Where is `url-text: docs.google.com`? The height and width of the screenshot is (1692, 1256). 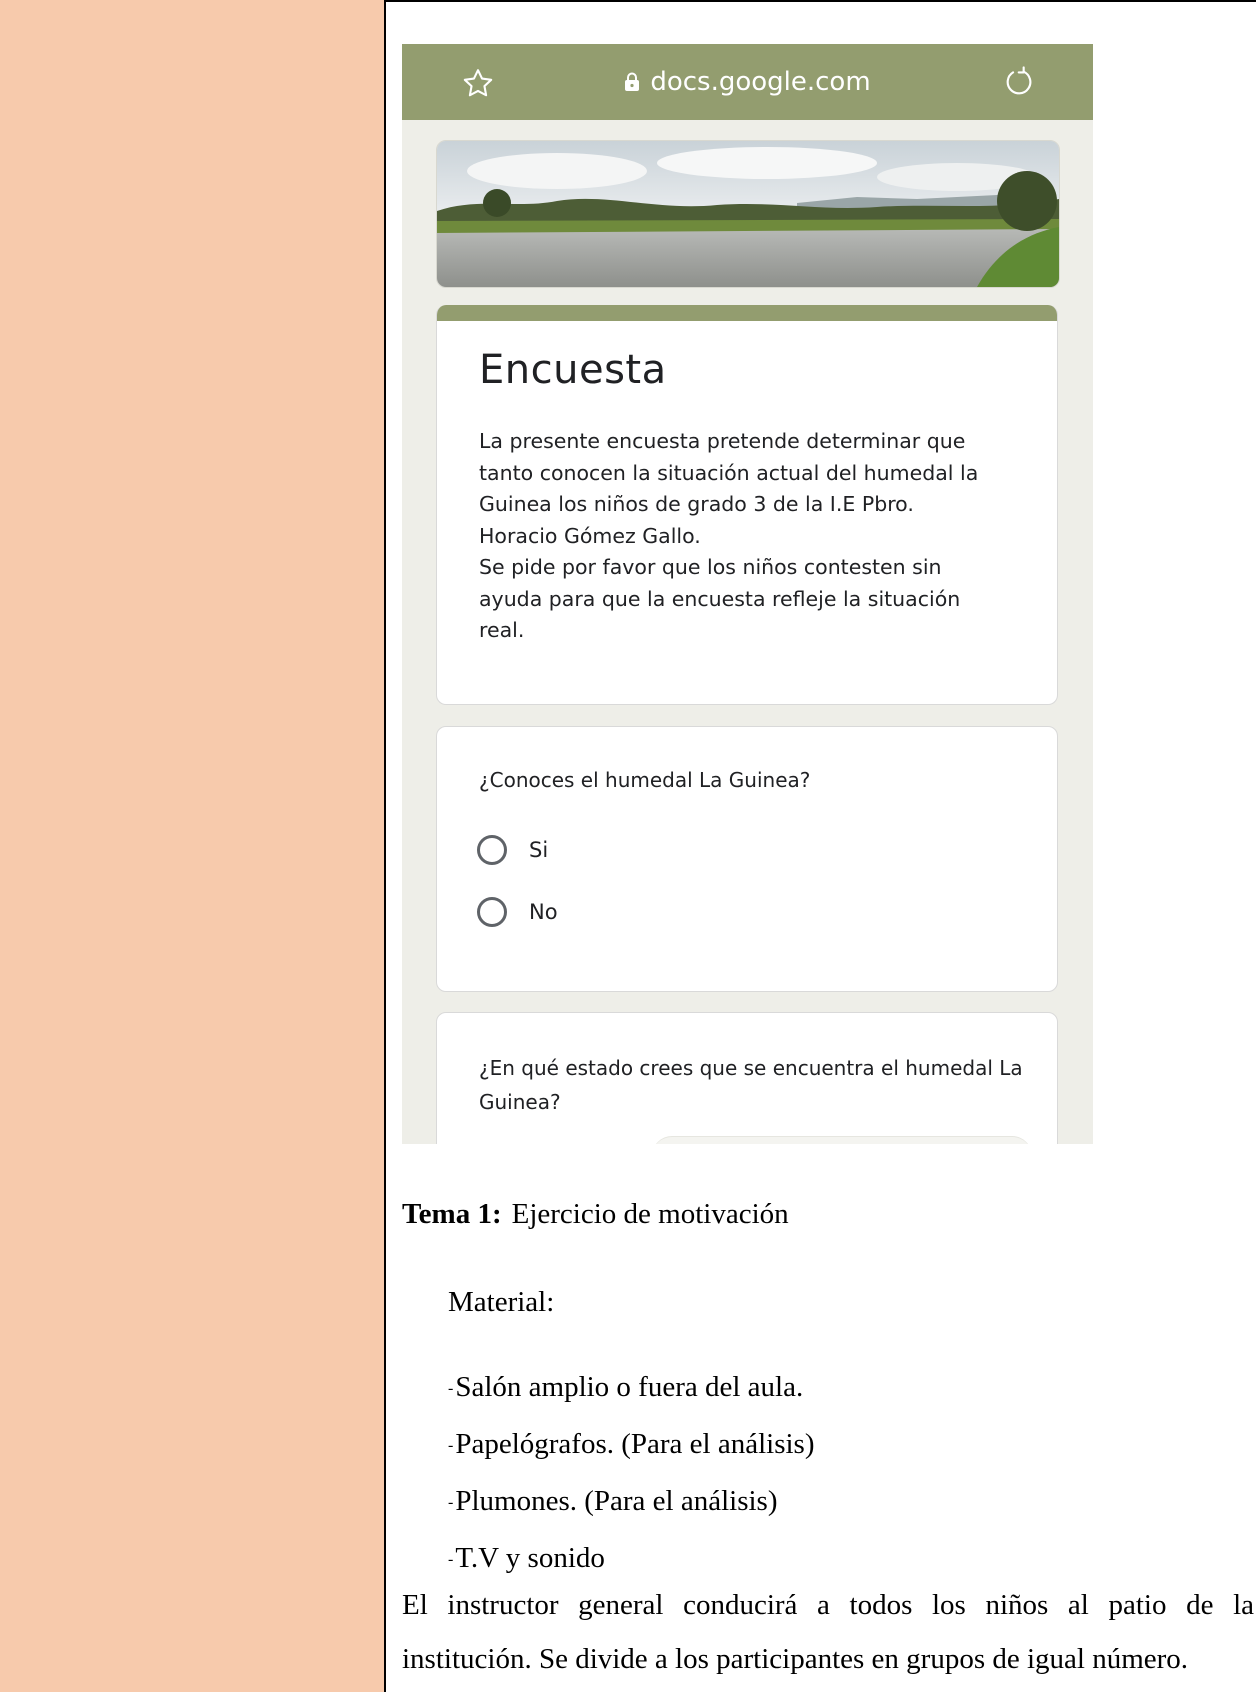 url-text: docs.google.com is located at coordinates (760, 82).